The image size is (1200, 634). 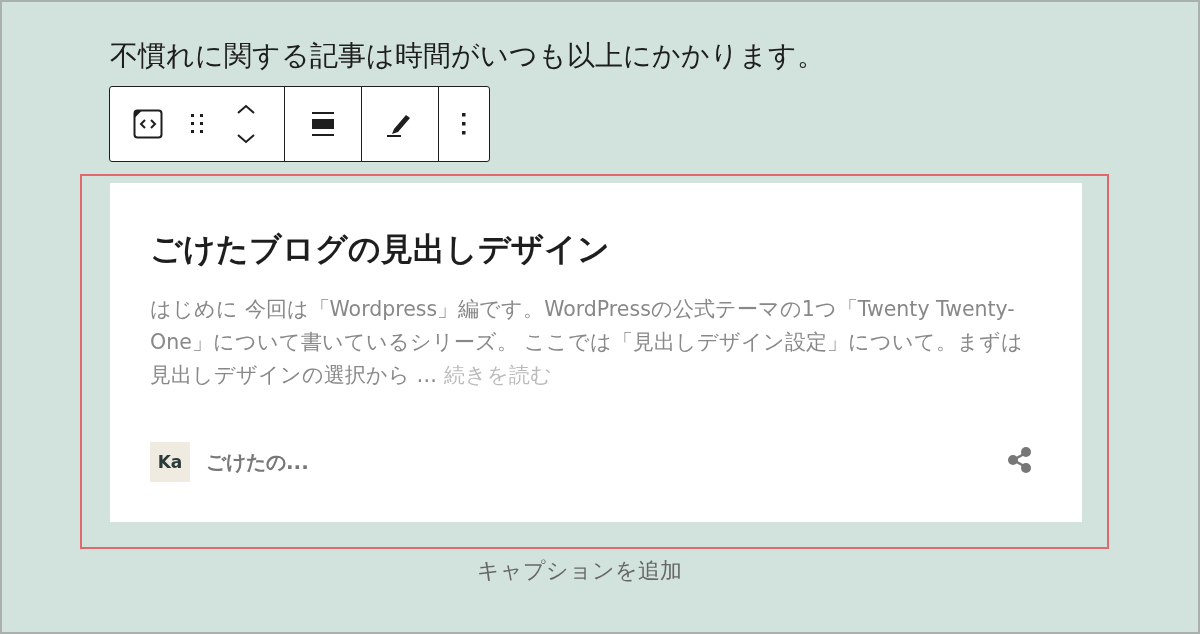 I want to click on embed-title: ごけたブログの見出しデザイン, so click(x=380, y=249).